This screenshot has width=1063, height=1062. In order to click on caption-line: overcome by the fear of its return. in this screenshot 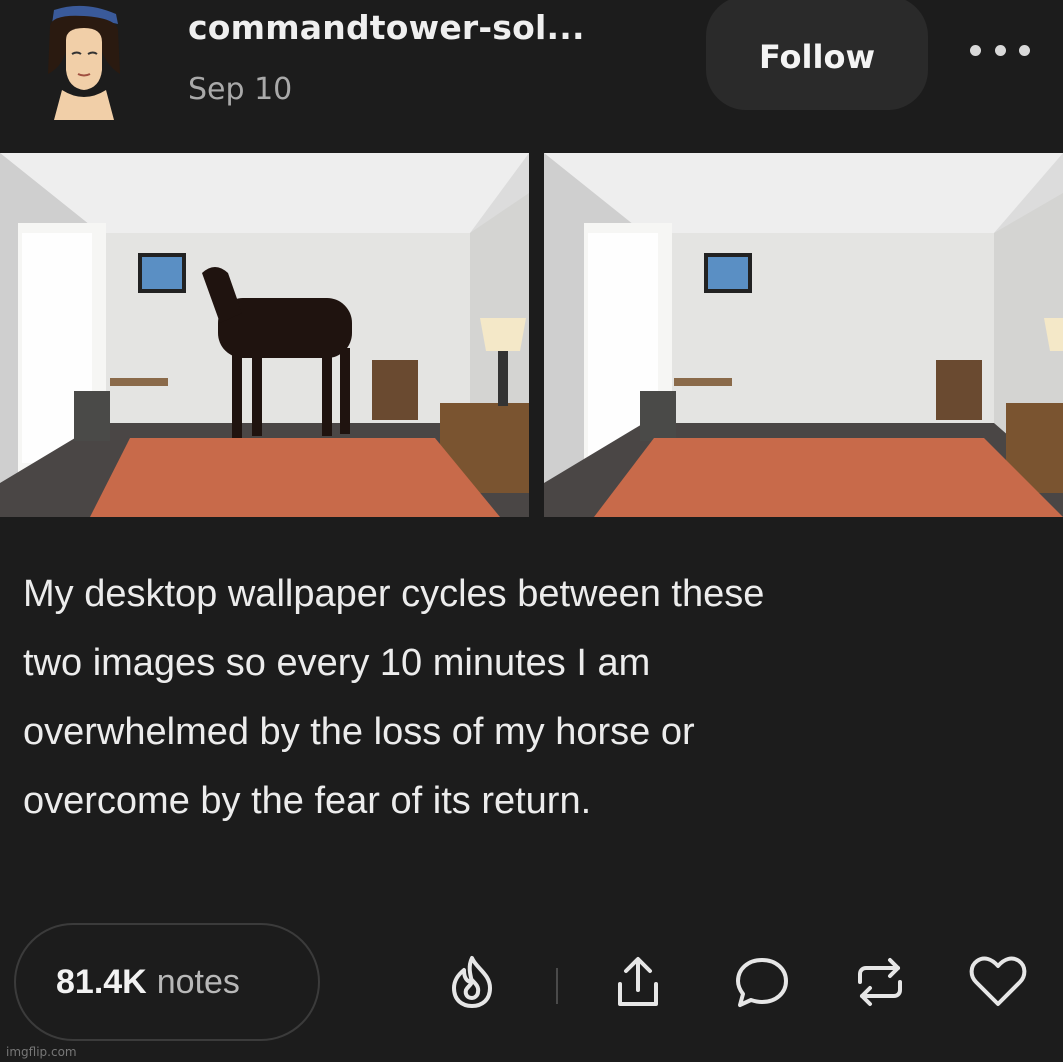, I will do `click(307, 801)`.